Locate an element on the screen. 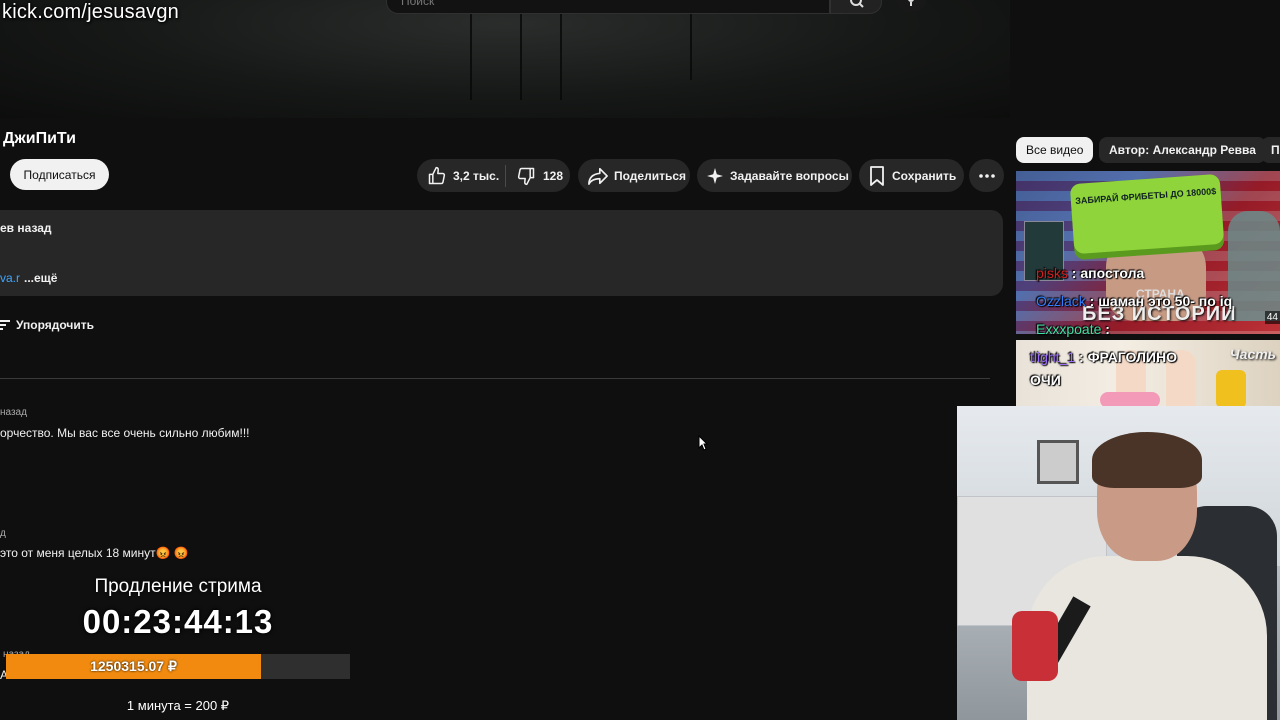 The image size is (1280, 720). chip-more: По is located at coordinates (1270, 150).